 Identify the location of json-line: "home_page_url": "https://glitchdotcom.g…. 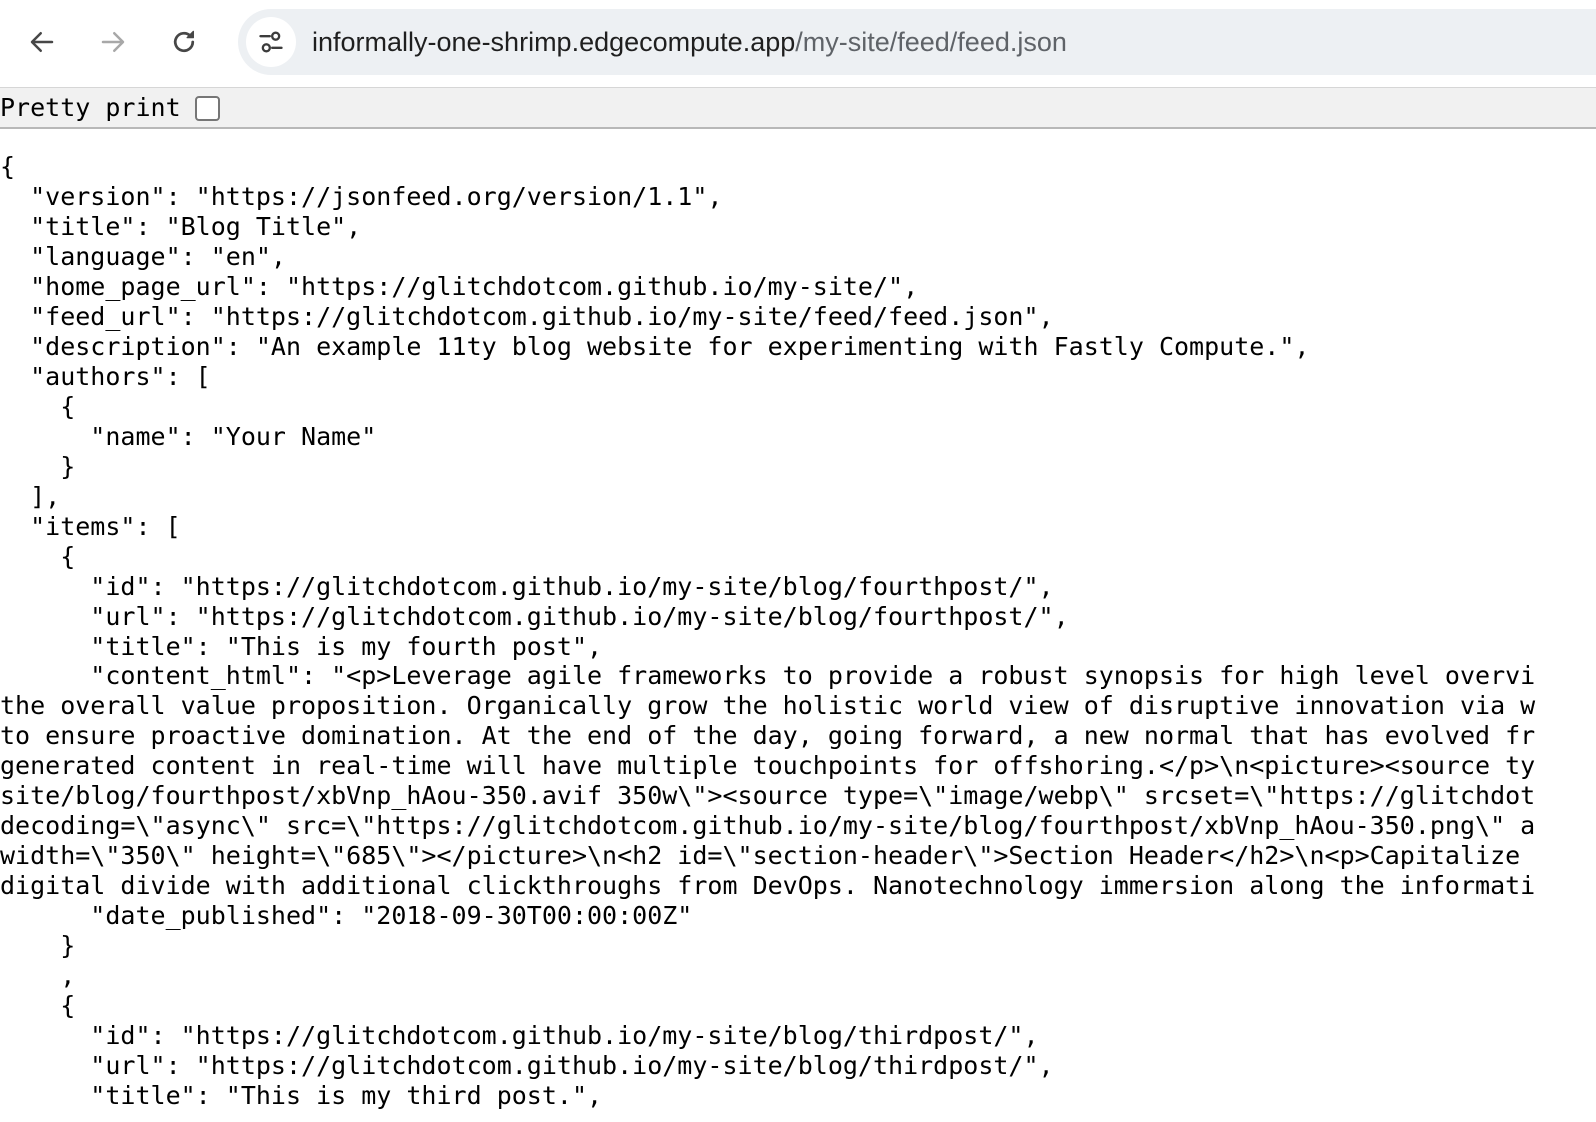
(459, 286).